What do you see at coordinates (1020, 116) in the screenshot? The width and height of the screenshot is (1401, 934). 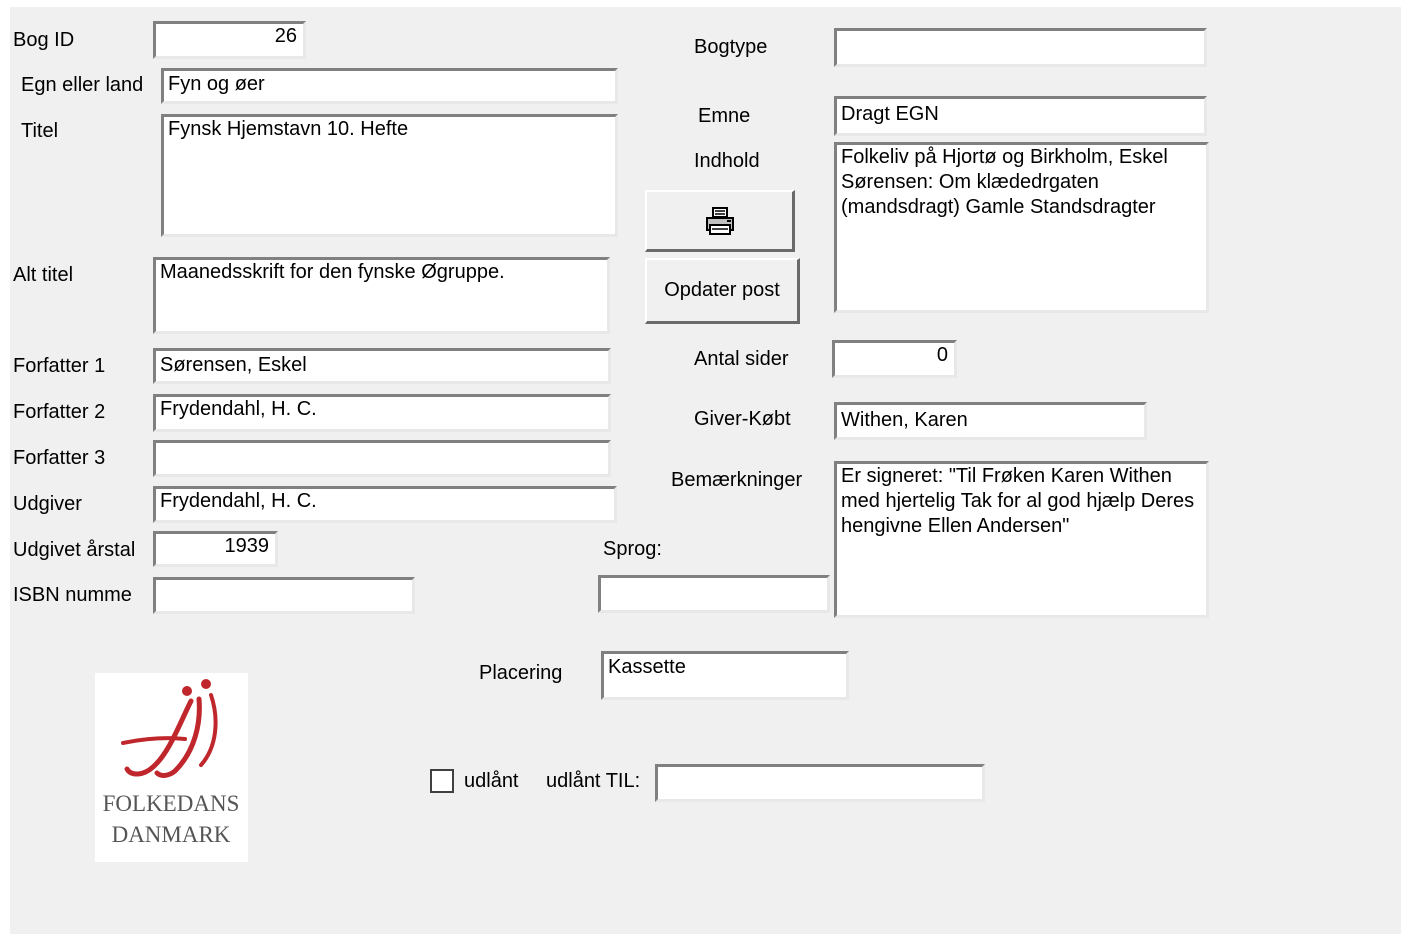 I see `emne-field: Dragt EGN` at bounding box center [1020, 116].